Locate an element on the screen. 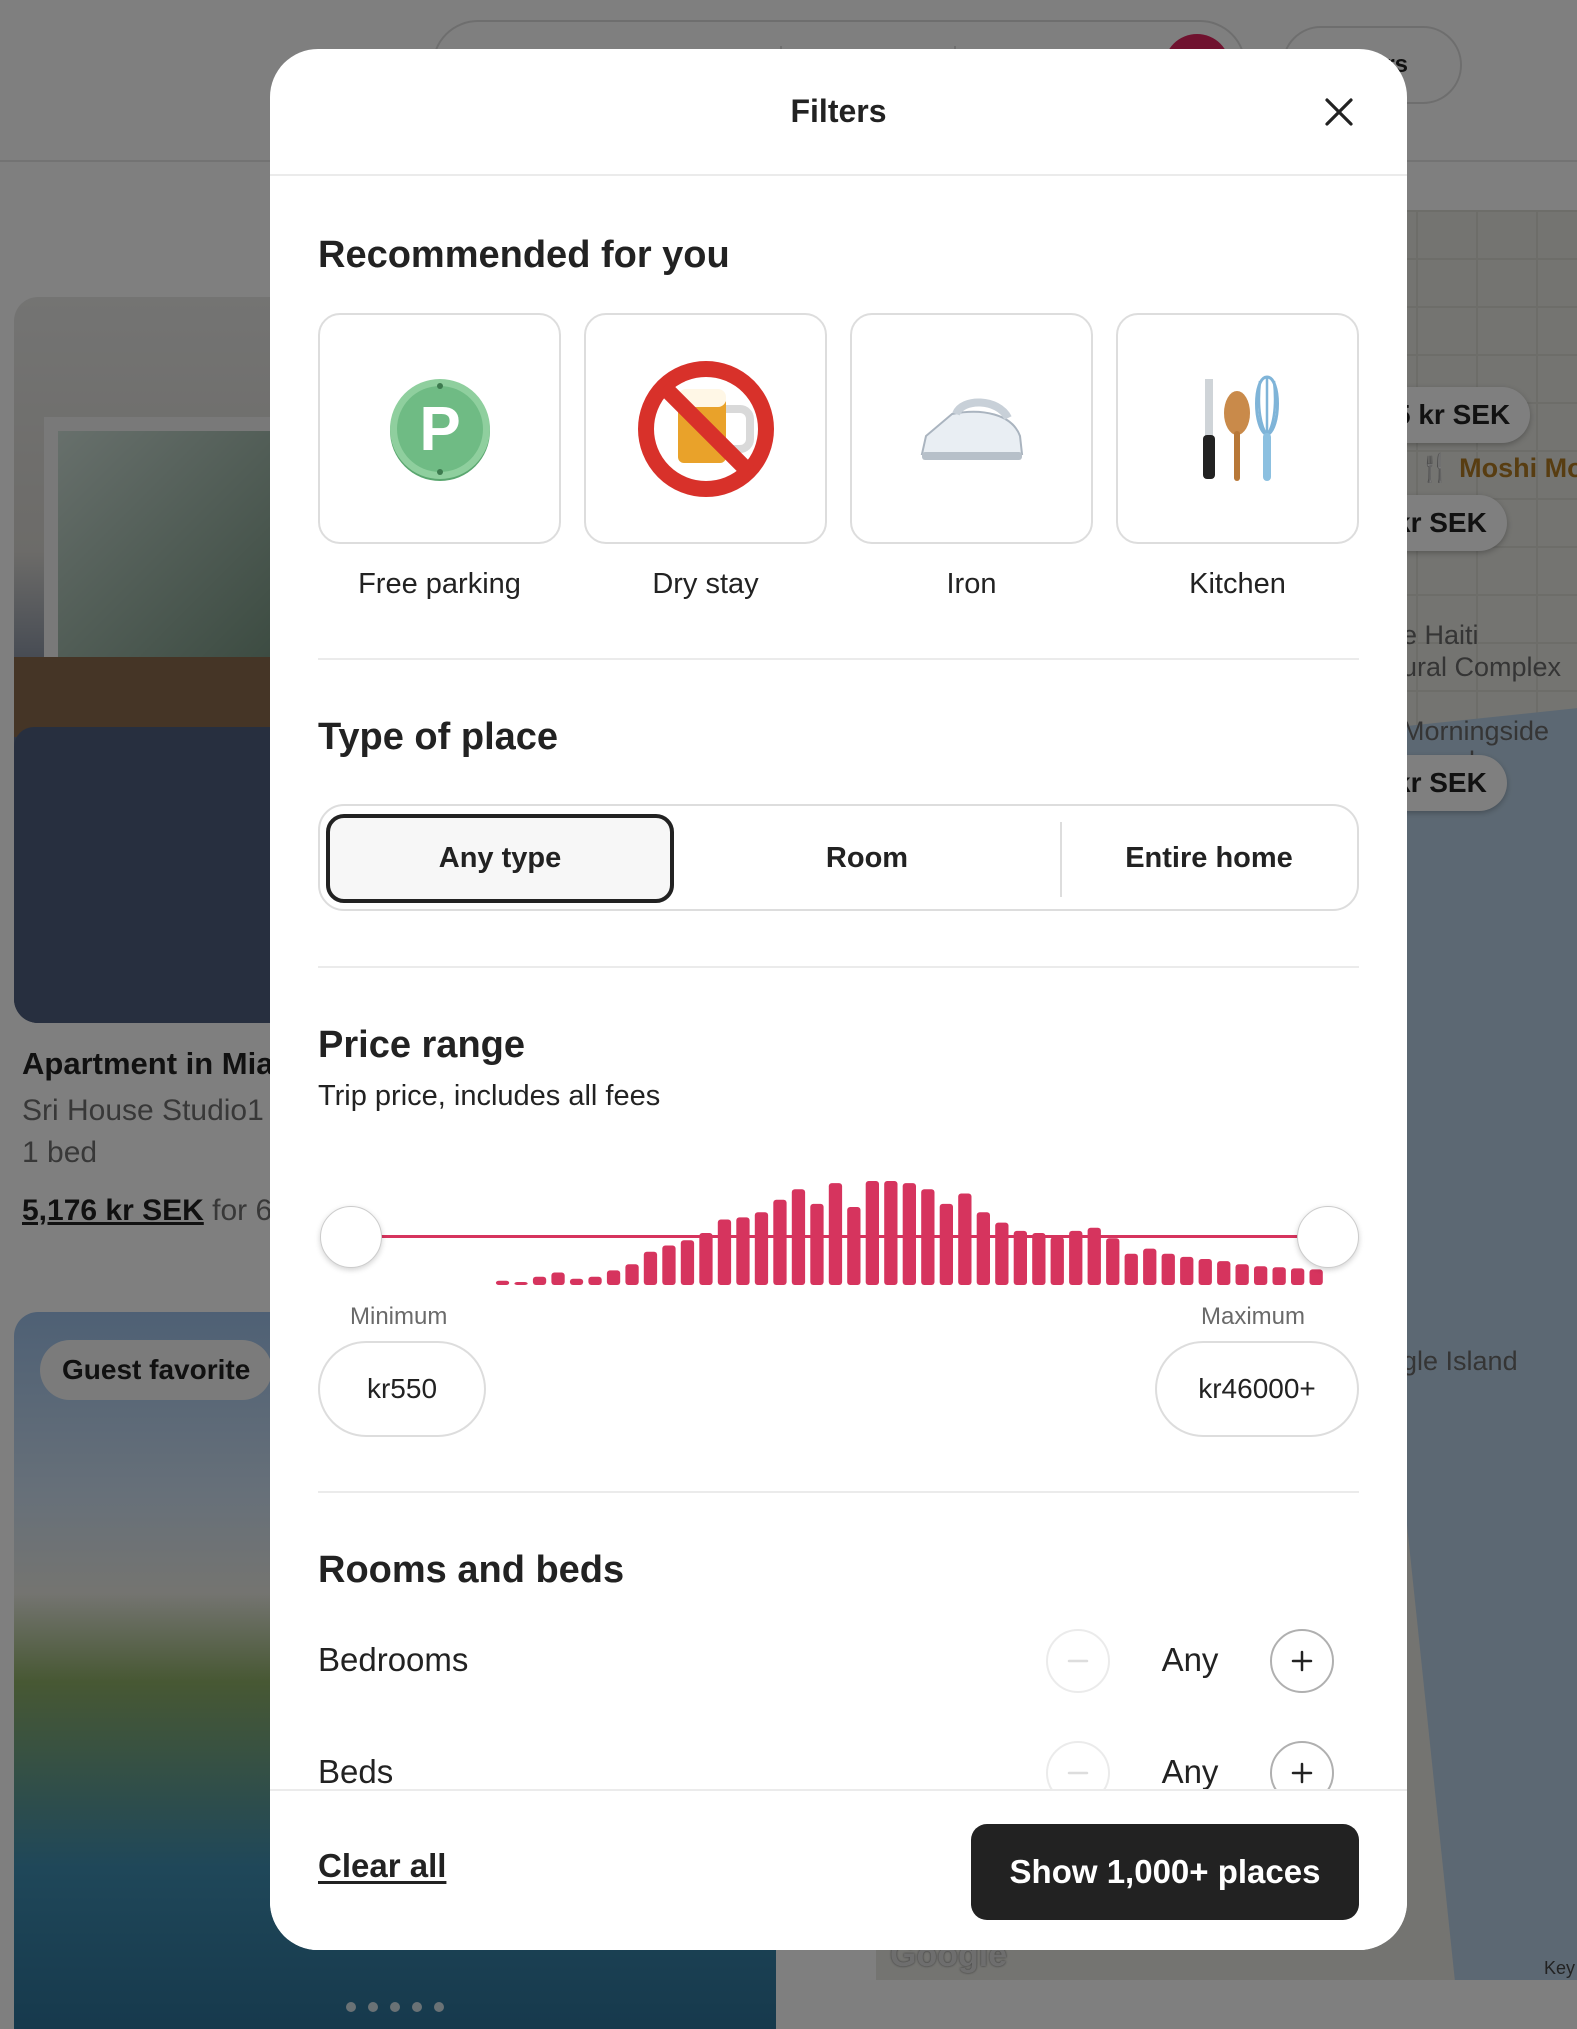 This screenshot has width=1577, height=2029. price-slider-track is located at coordinates (838, 1236).